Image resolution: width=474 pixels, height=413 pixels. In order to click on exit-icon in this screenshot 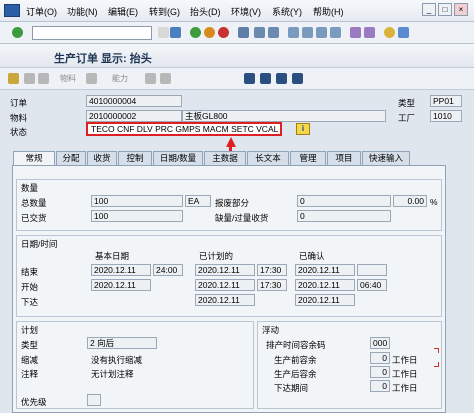, I will do `click(209, 32)`.